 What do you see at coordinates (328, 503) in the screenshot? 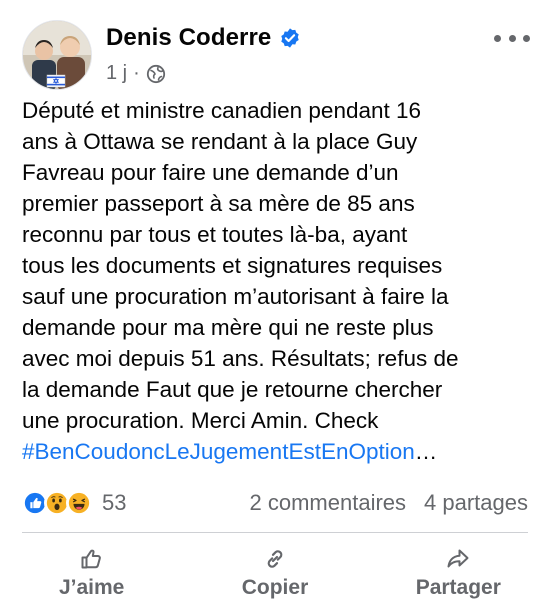
I see `comments-count: 2 commentaires` at bounding box center [328, 503].